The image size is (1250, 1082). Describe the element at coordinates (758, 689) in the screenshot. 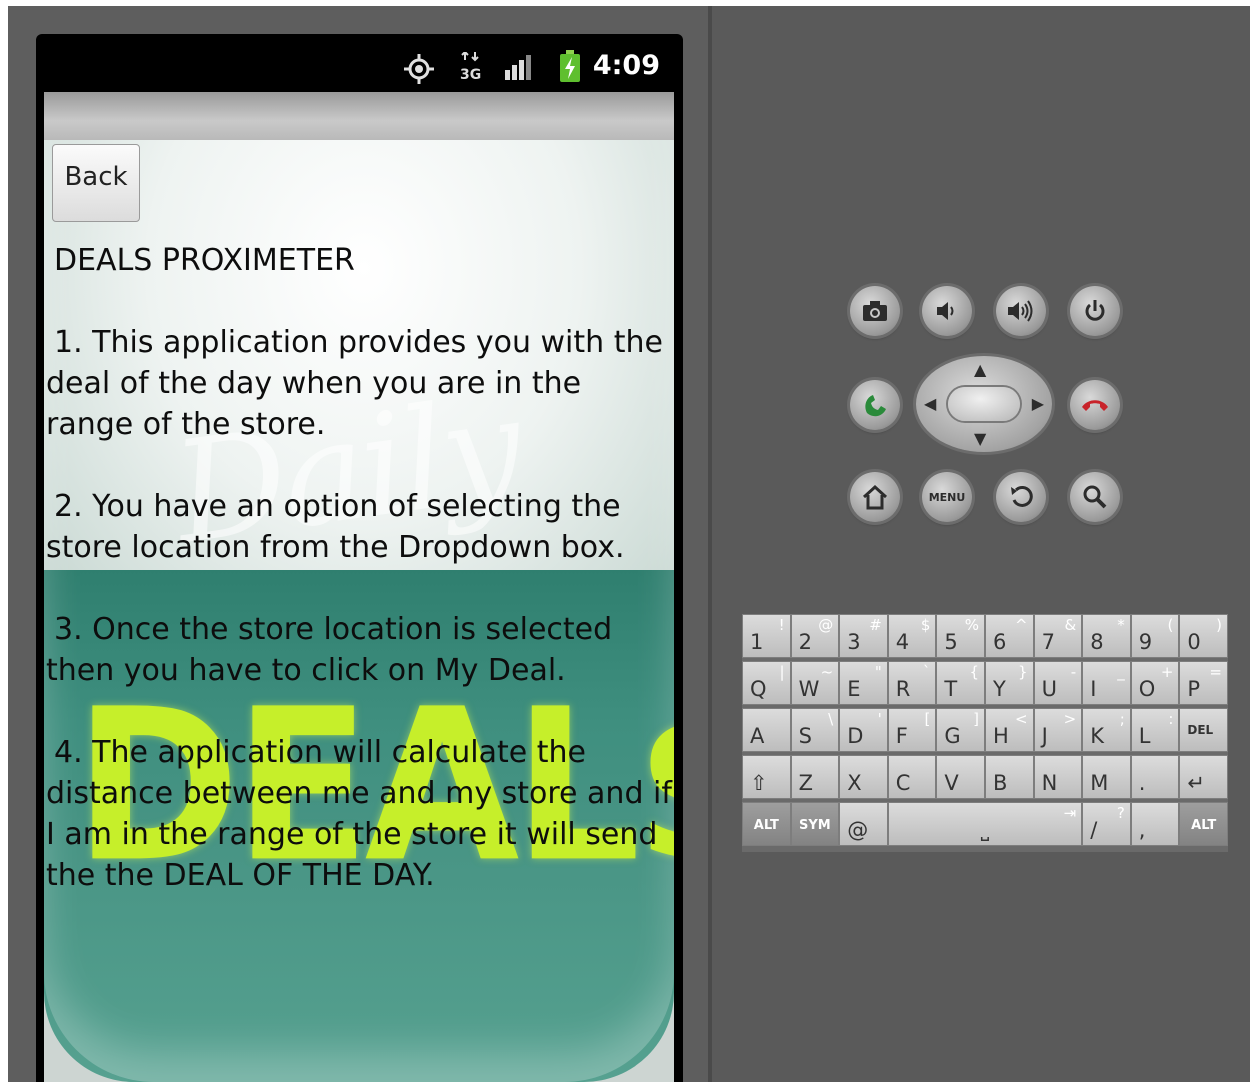

I see `key-label: Q` at that location.